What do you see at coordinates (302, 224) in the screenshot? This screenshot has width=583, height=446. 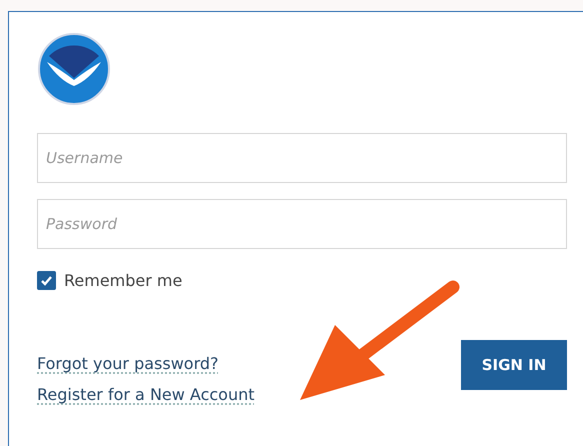 I see `password-field: Password` at bounding box center [302, 224].